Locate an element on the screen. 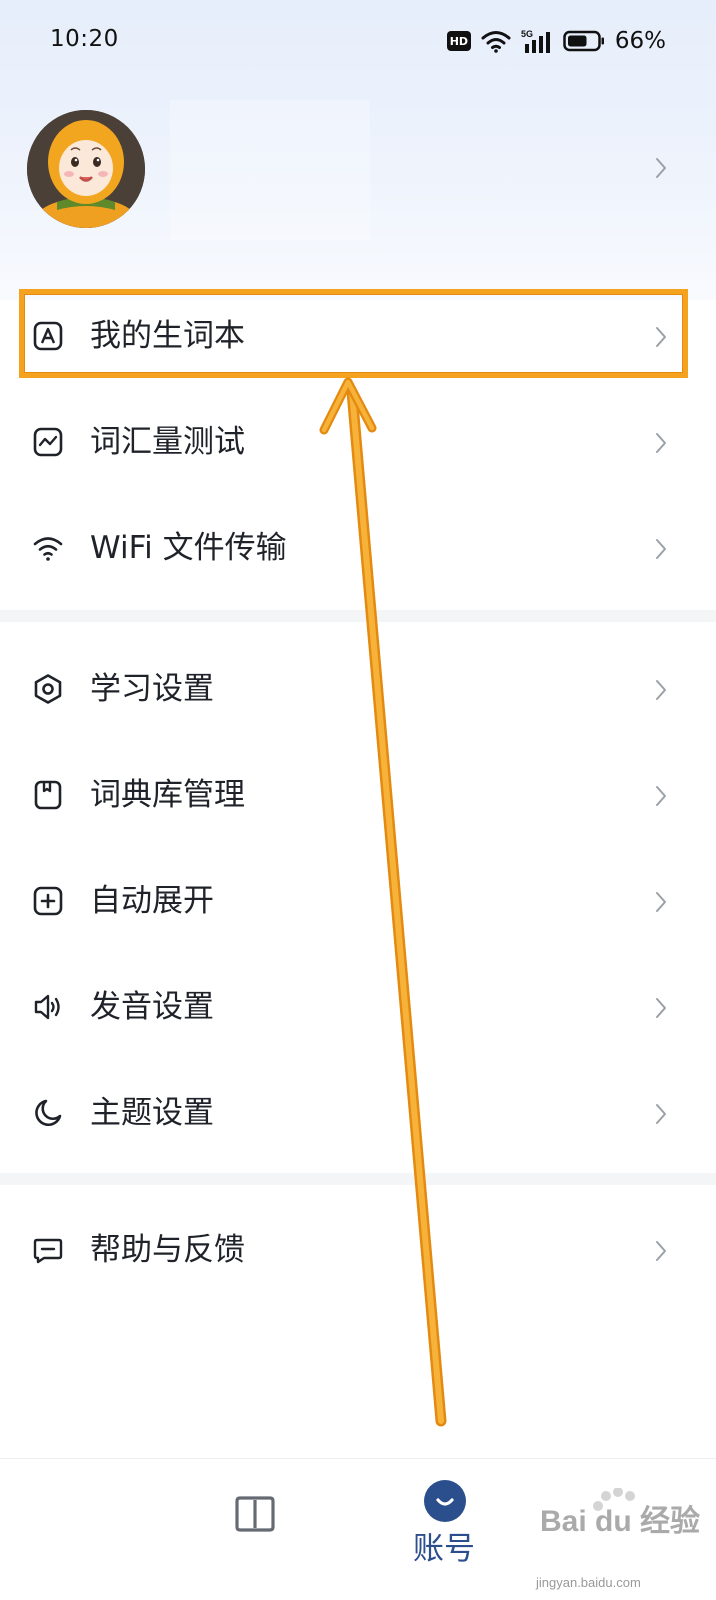 This screenshot has width=716, height=1600. nav-tab-book is located at coordinates (255, 1529).